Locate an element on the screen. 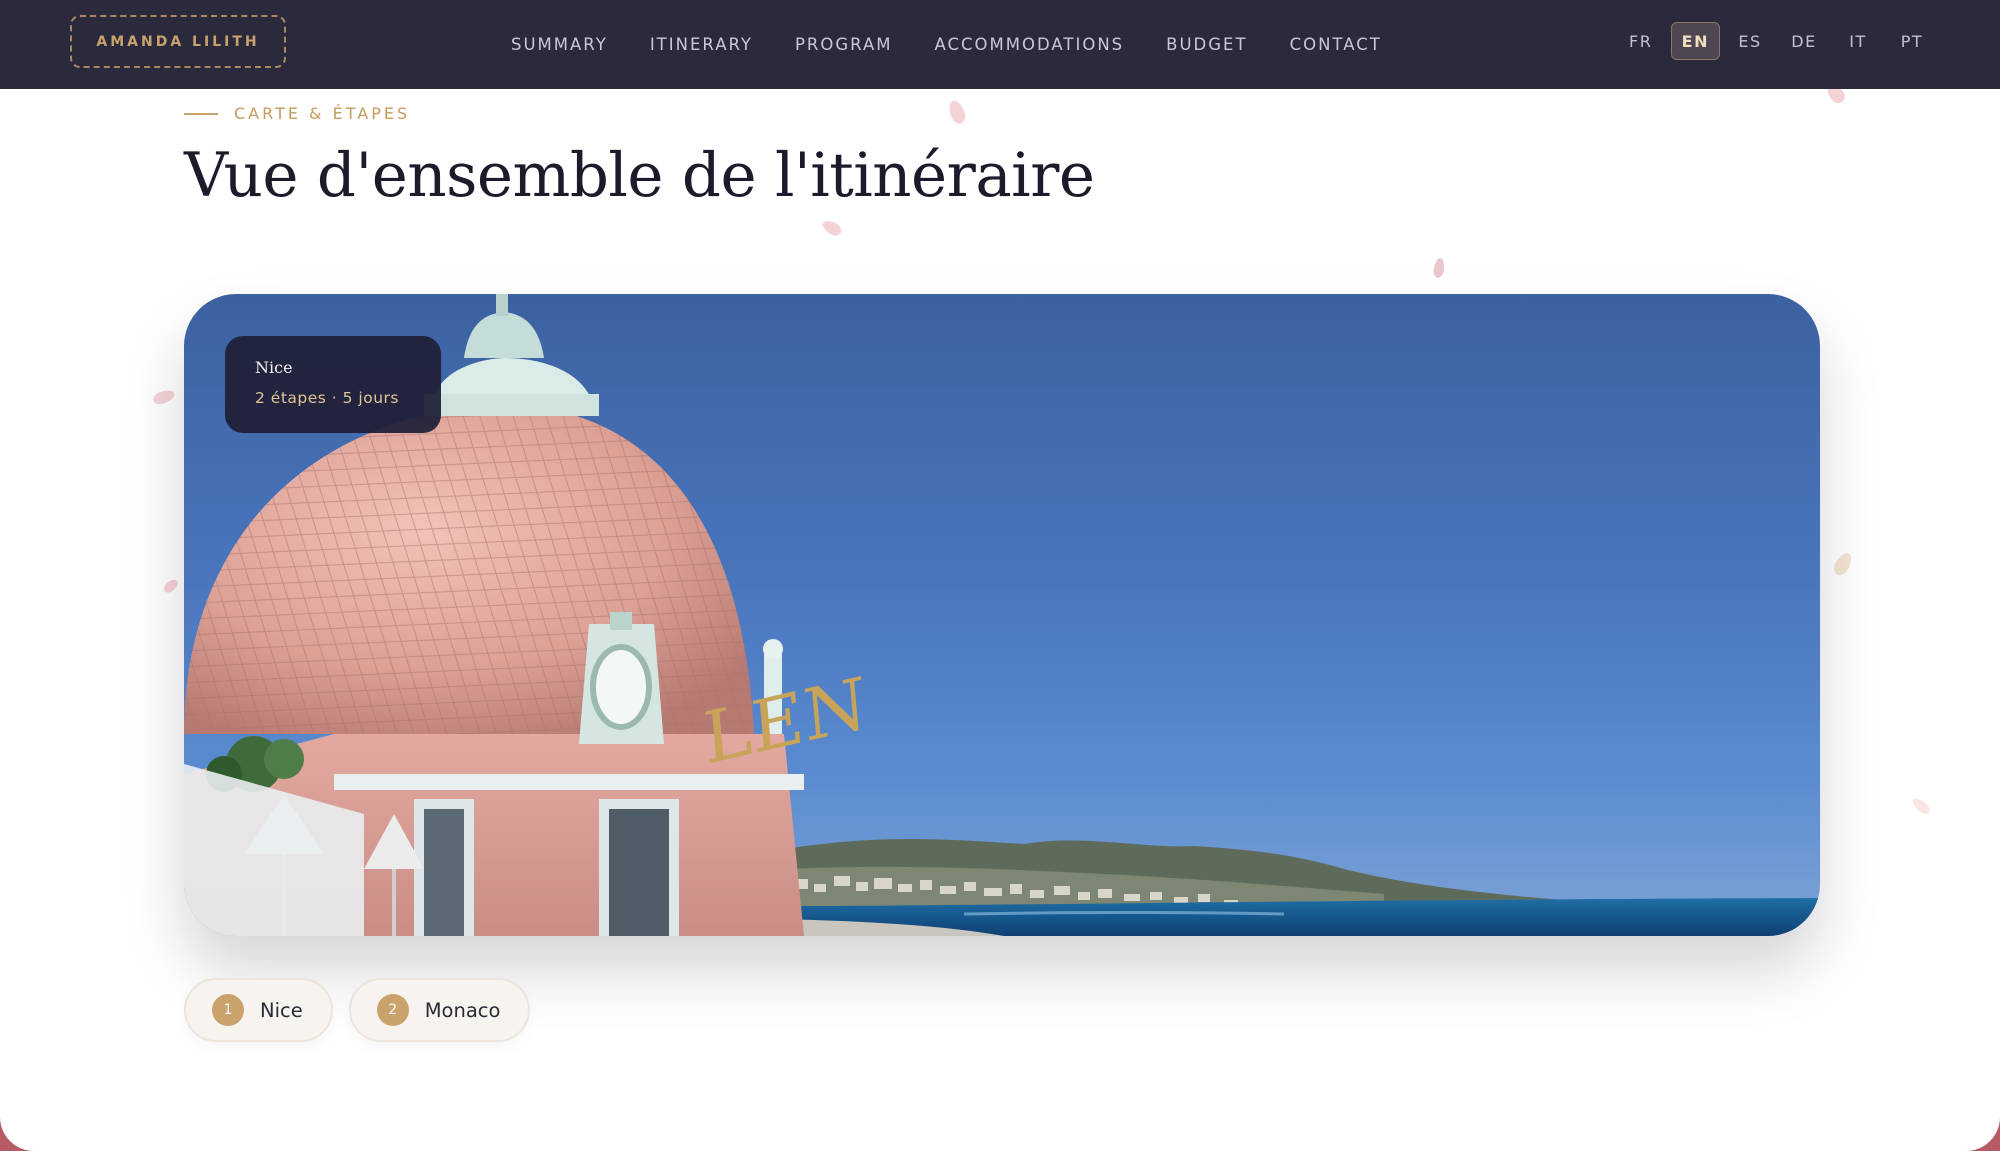  lang-fr: FR is located at coordinates (1641, 41).